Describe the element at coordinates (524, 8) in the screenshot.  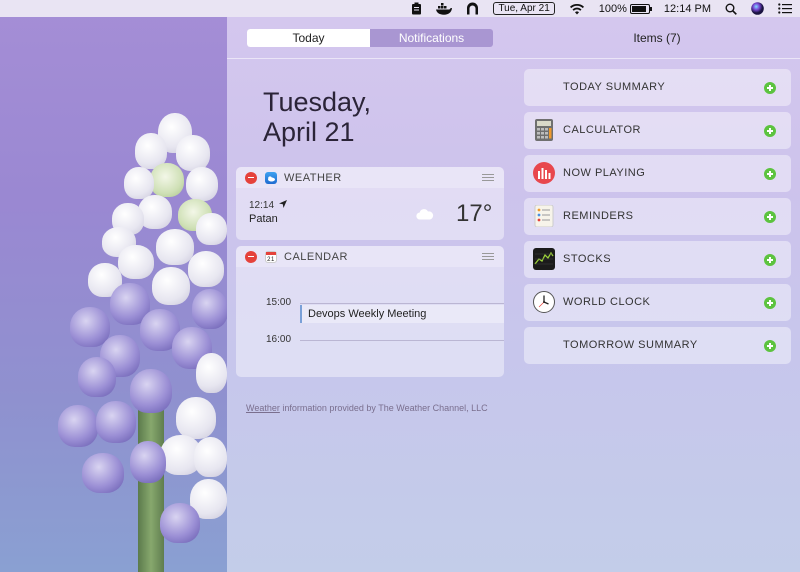
I see `date-display: Tue, Apr 21` at that location.